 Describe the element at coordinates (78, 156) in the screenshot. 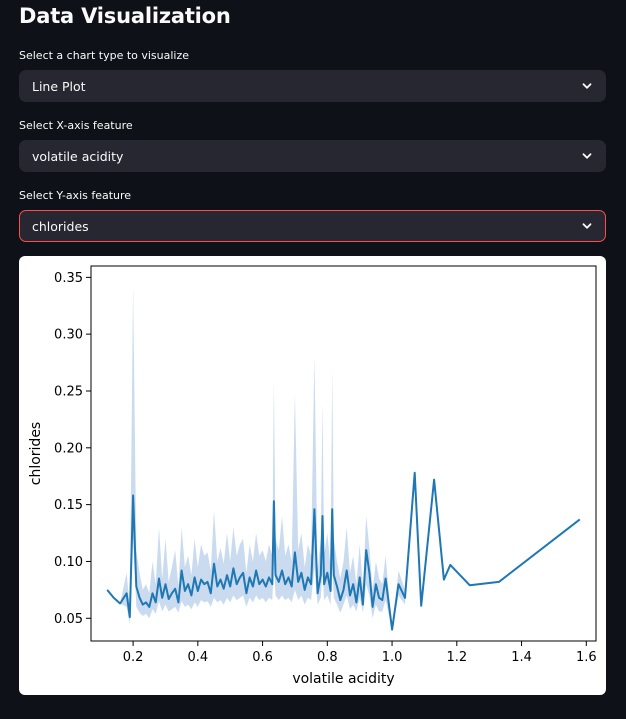

I see `x-feature-value: volatile acidity` at that location.